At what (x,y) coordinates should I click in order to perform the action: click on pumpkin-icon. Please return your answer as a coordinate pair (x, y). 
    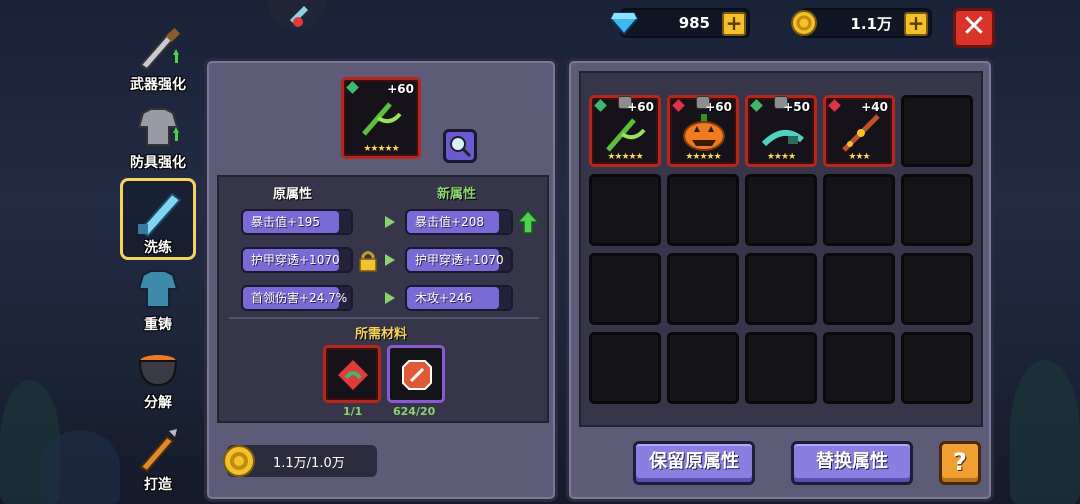
    Looking at the image, I should click on (704, 132).